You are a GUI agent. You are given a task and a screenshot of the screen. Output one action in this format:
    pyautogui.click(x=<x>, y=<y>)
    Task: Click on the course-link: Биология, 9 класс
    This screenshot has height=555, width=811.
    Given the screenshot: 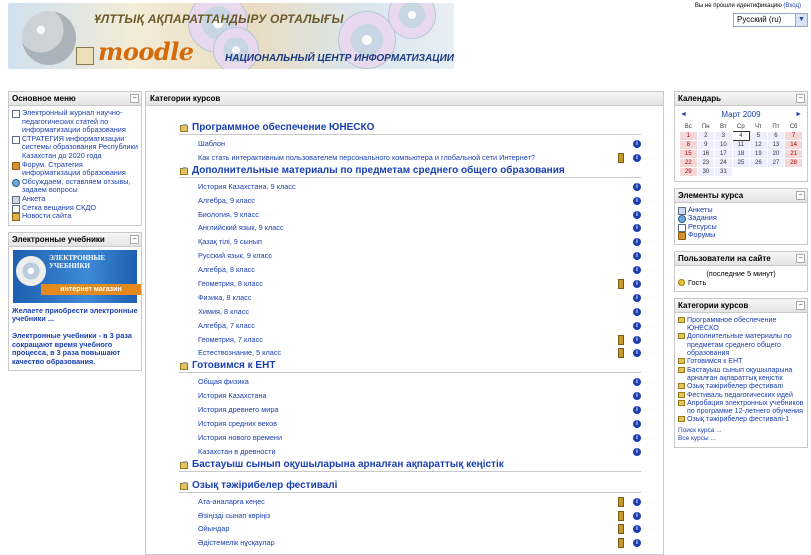 What is the action you would take?
    pyautogui.click(x=228, y=214)
    